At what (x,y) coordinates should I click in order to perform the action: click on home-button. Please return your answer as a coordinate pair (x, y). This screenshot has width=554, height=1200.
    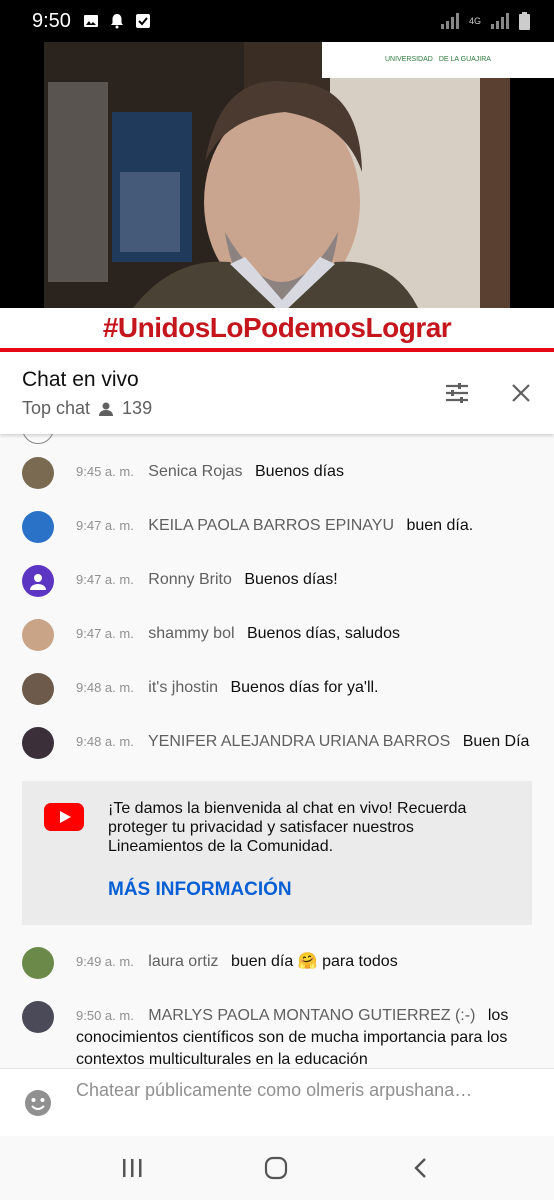
    Looking at the image, I should click on (276, 1168).